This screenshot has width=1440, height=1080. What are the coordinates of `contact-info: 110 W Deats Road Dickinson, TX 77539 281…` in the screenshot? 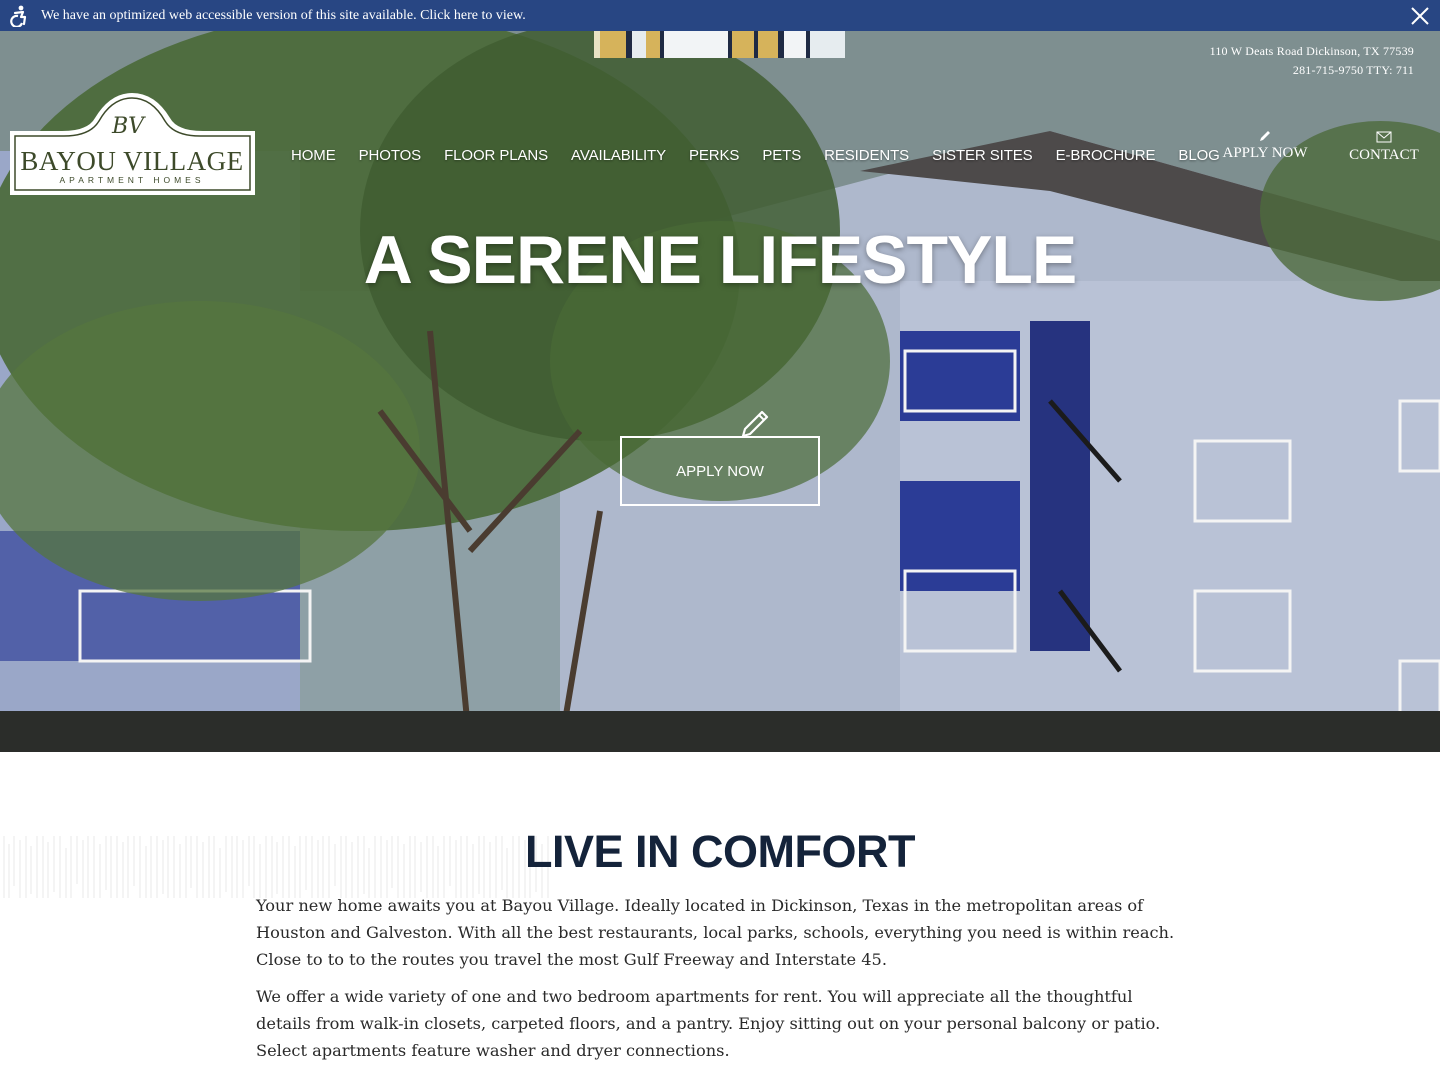 It's located at (1312, 61).